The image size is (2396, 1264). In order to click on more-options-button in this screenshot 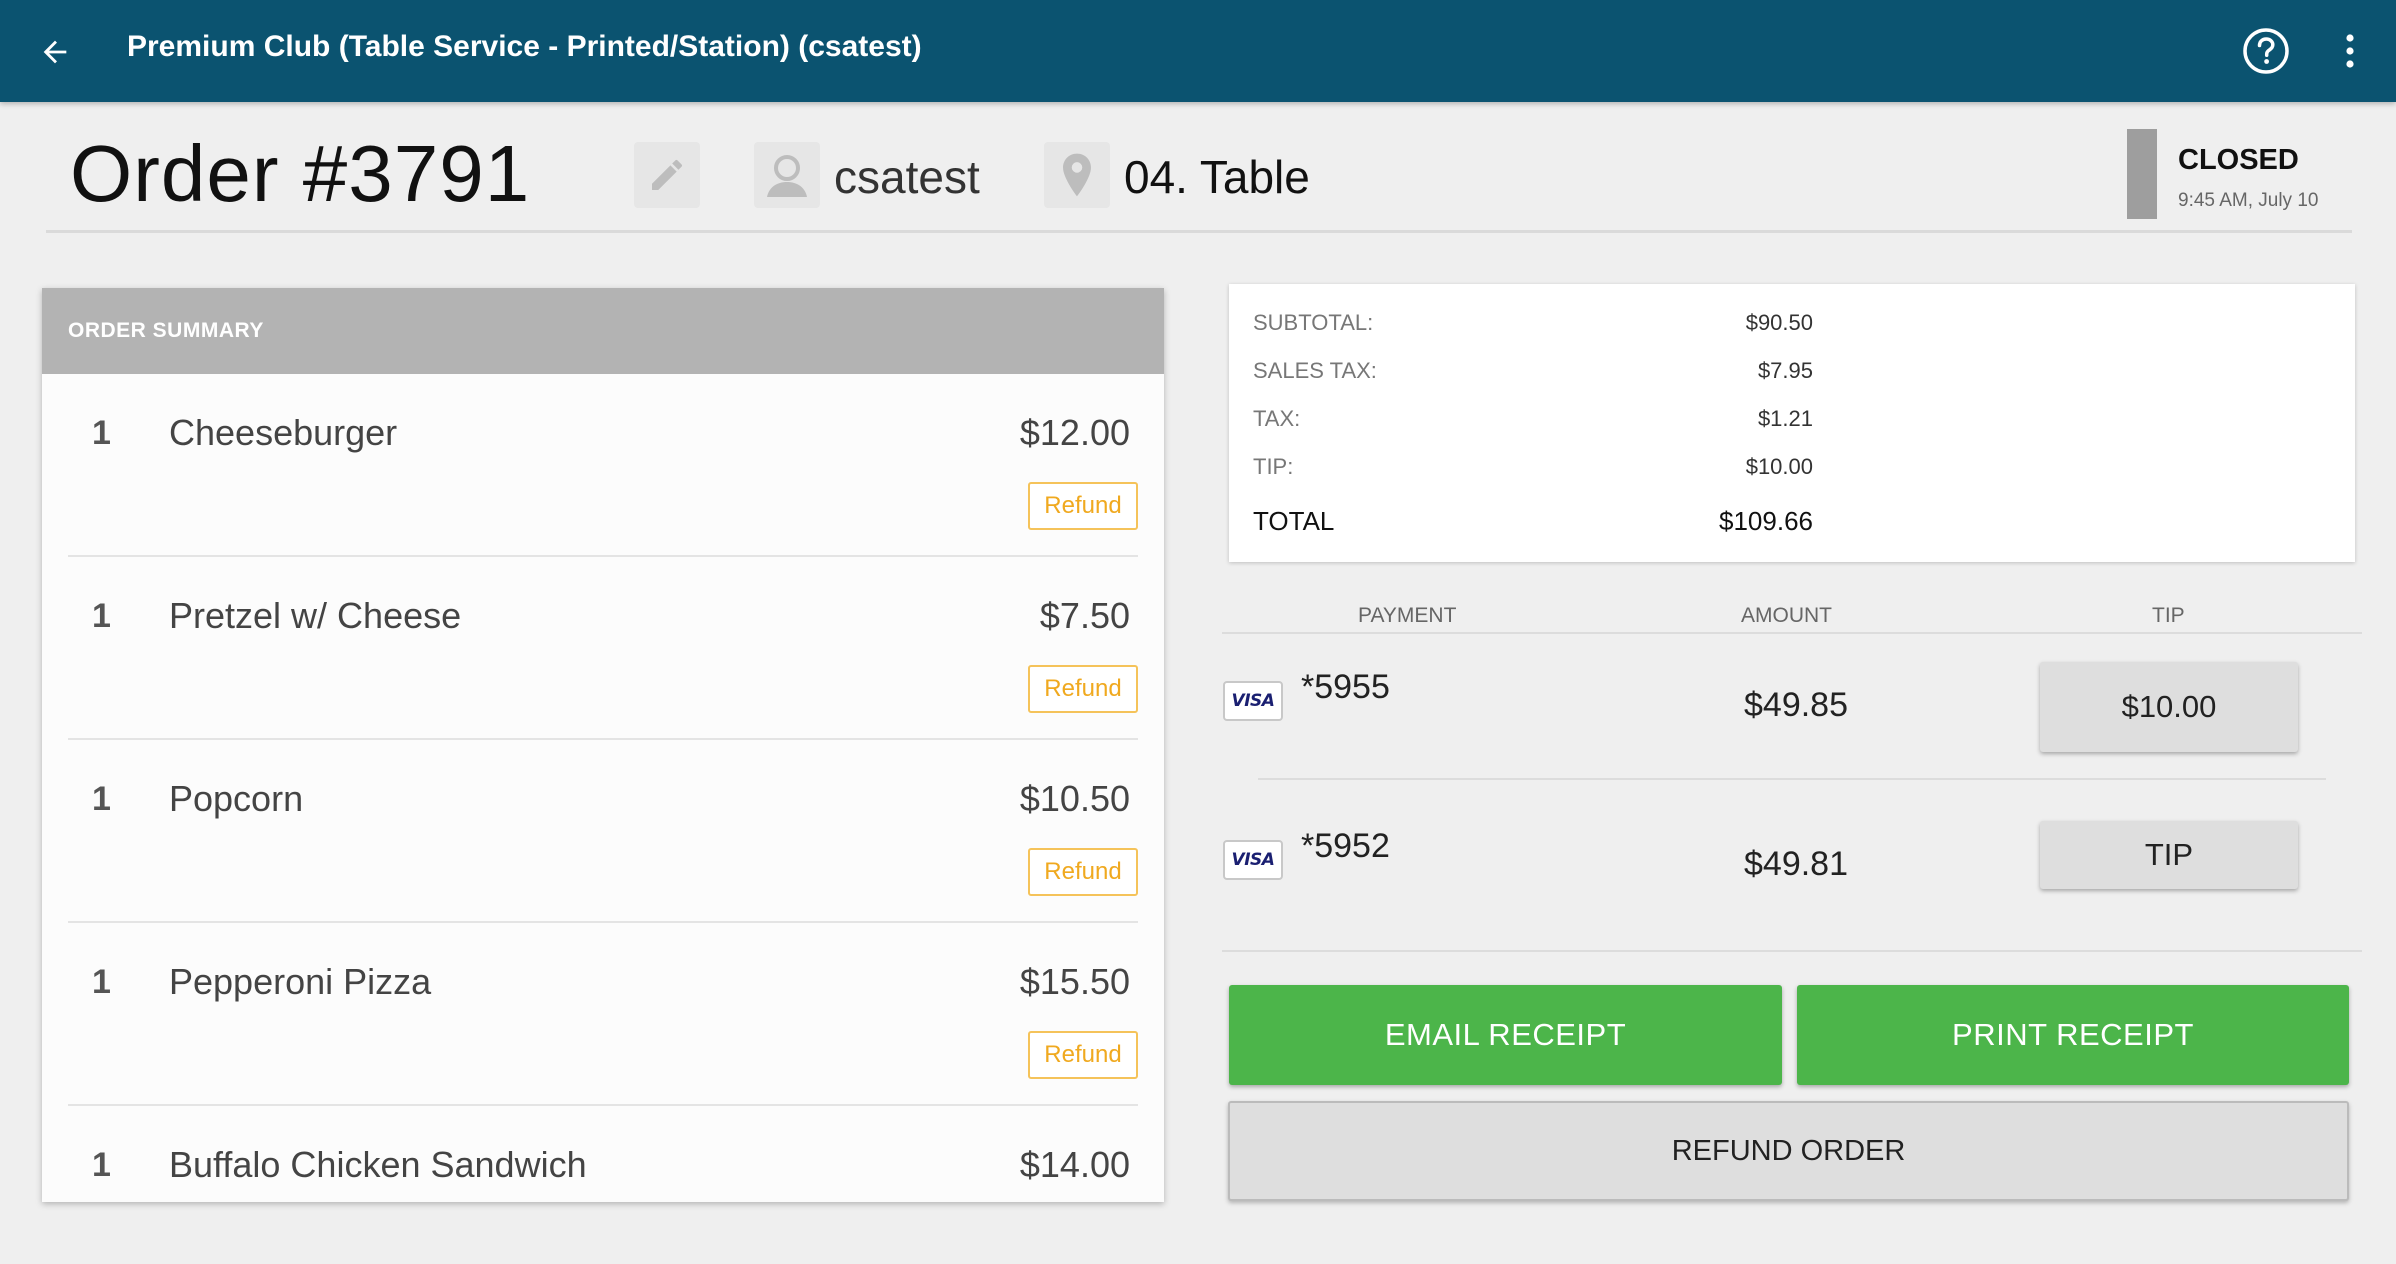, I will do `click(2350, 51)`.